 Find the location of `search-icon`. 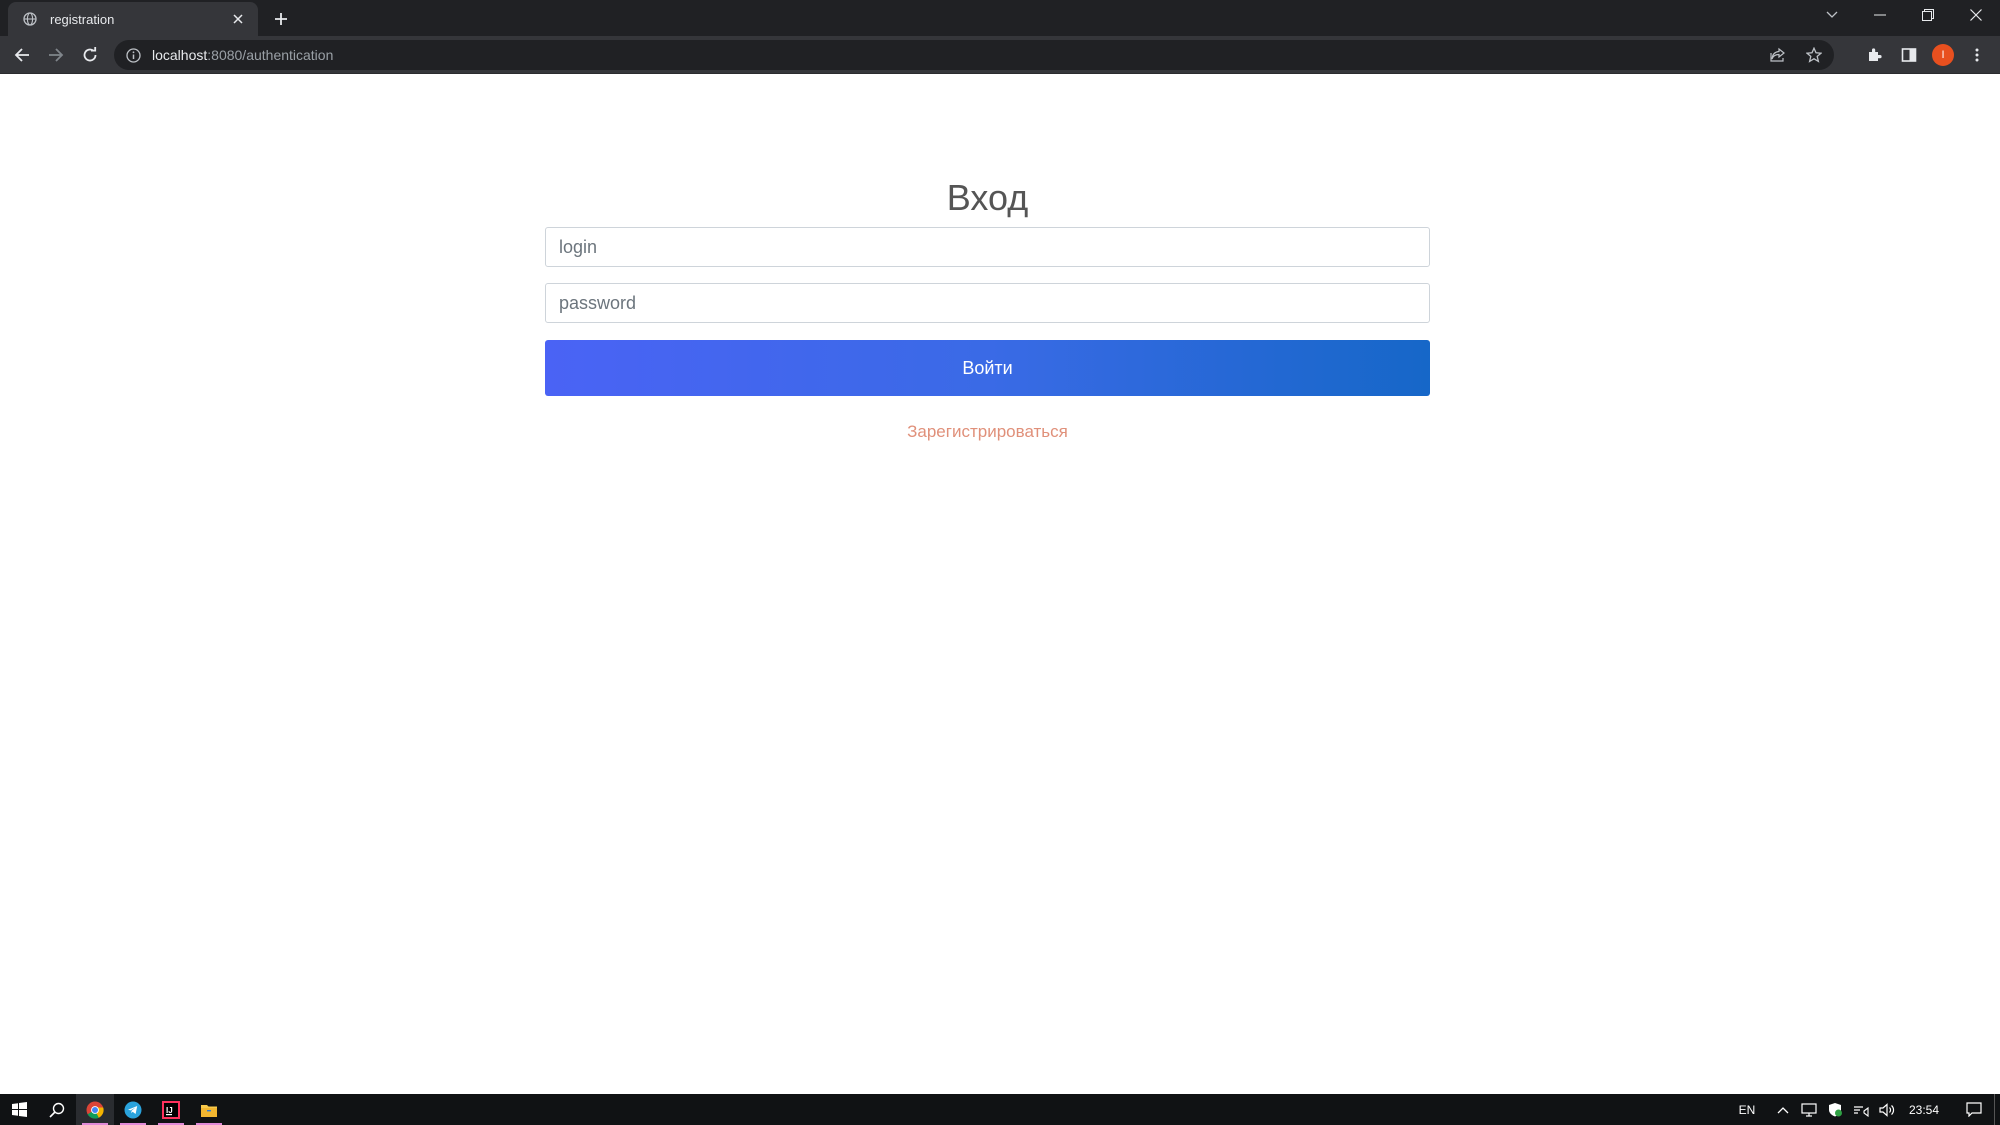

search-icon is located at coordinates (57, 1110).